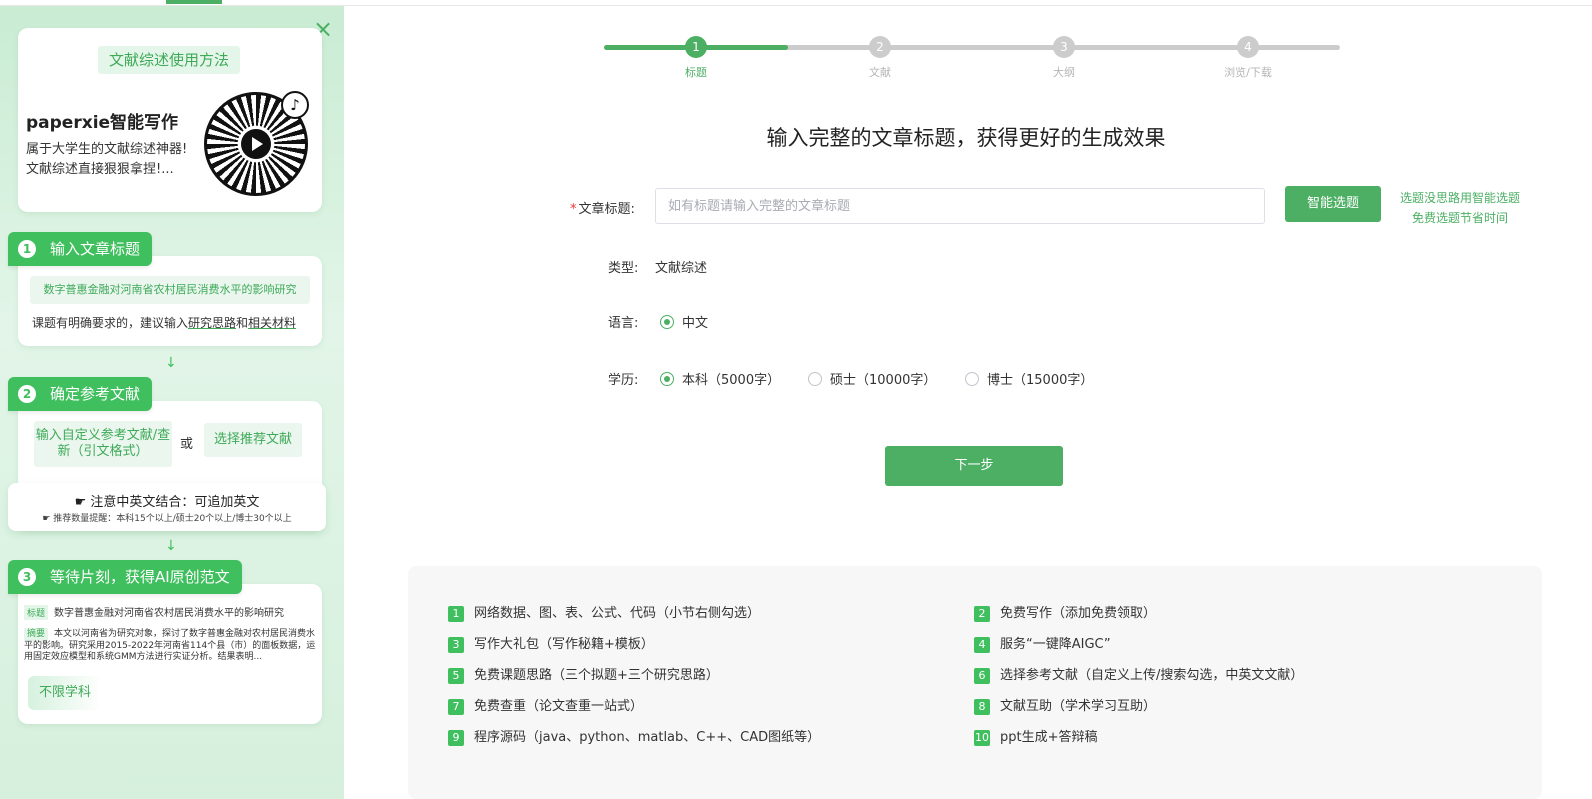  What do you see at coordinates (623, 323) in the screenshot?
I see `language-label: 语言:` at bounding box center [623, 323].